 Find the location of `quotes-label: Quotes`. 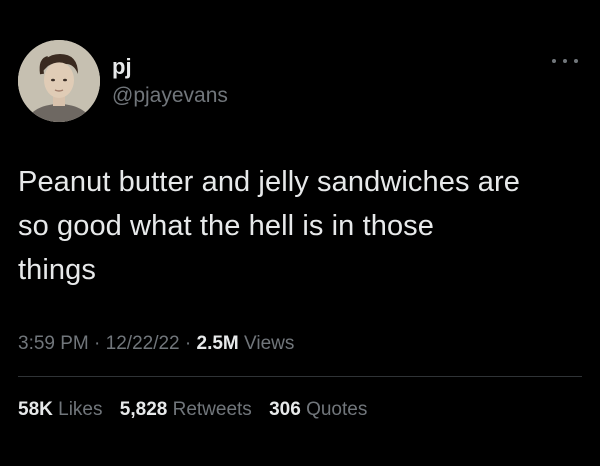

quotes-label: Quotes is located at coordinates (337, 409).